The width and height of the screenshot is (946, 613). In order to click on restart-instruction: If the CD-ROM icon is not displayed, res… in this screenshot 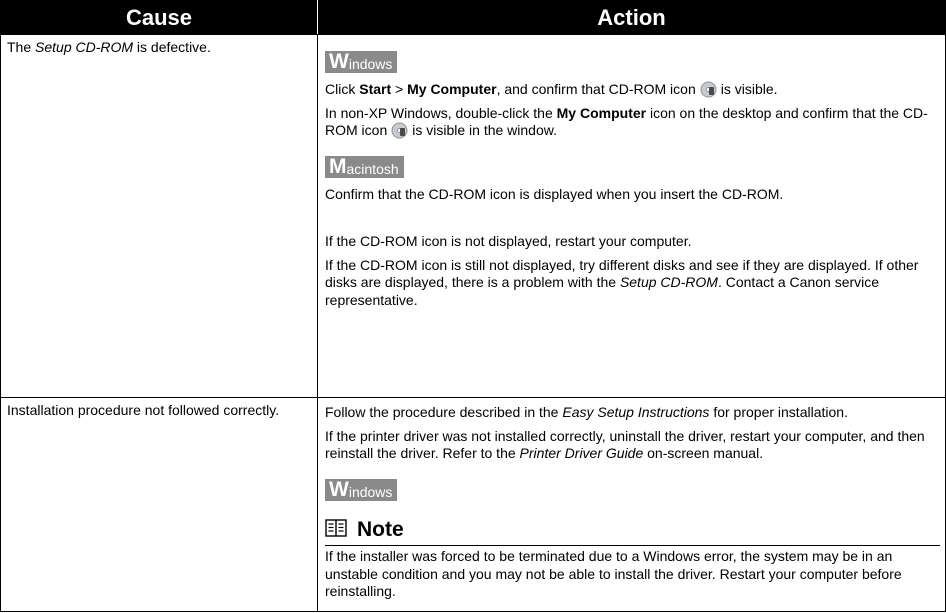, I will do `click(508, 241)`.